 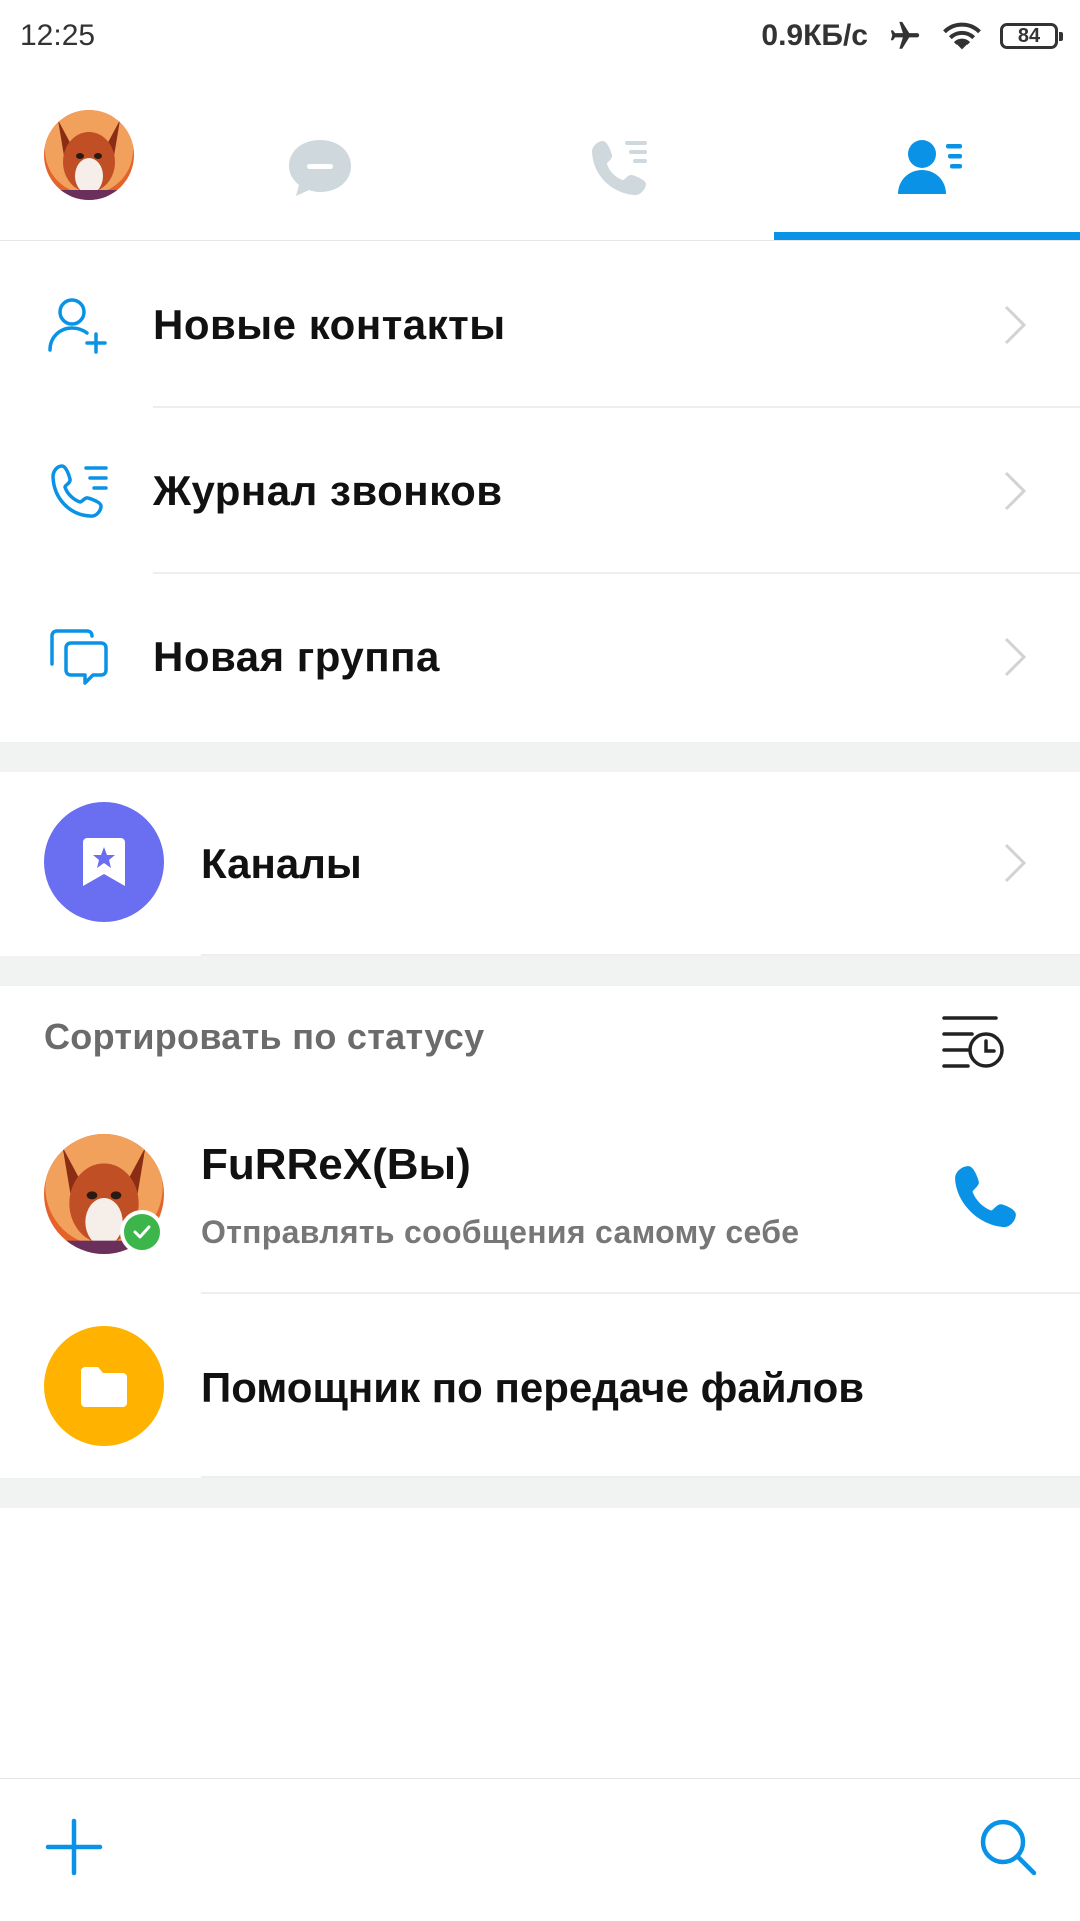 I want to click on online-status-badge, so click(x=142, y=1232).